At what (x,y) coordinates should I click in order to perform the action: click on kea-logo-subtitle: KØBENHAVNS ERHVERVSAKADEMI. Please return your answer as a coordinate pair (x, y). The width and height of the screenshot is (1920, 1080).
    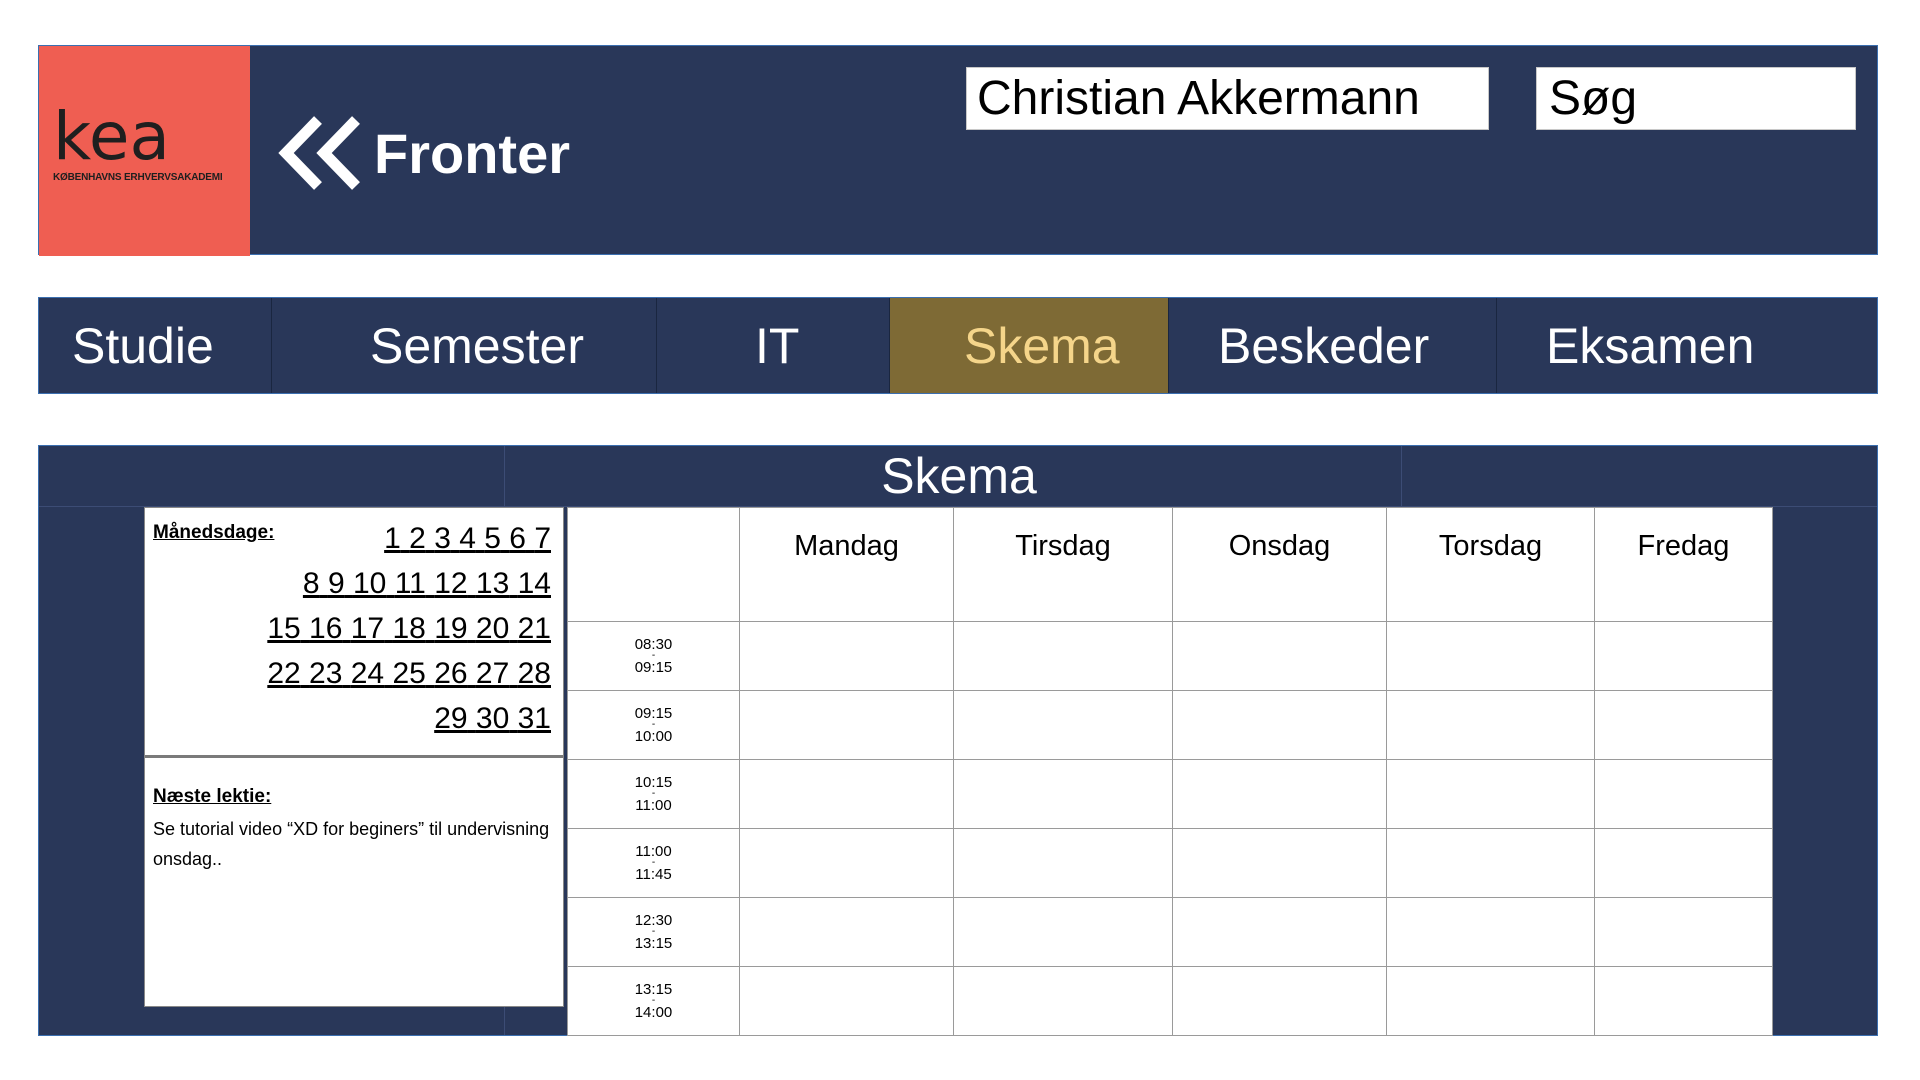
    Looking at the image, I should click on (138, 177).